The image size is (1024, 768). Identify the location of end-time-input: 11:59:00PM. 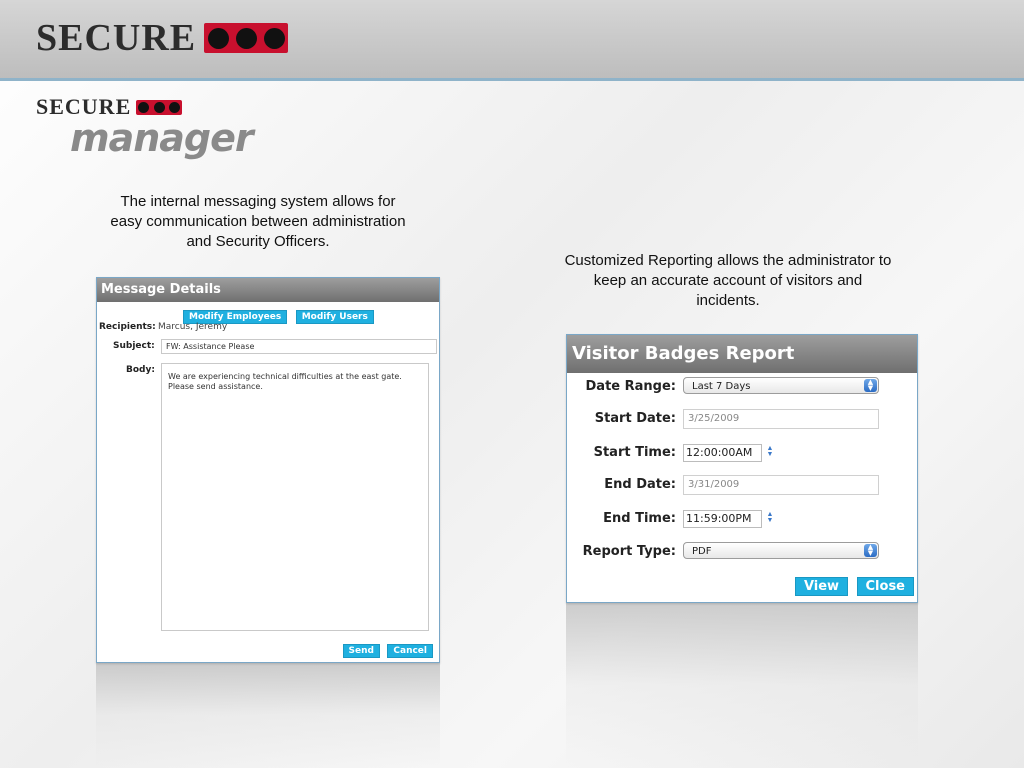
(722, 519).